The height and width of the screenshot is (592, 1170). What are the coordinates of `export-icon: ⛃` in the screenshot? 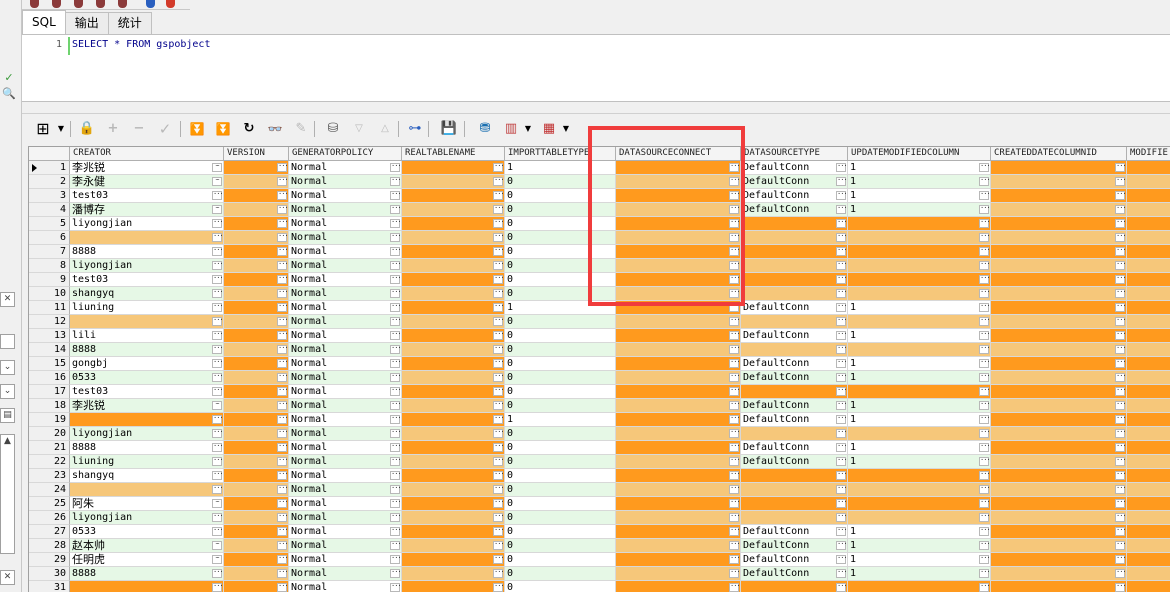 It's located at (485, 129).